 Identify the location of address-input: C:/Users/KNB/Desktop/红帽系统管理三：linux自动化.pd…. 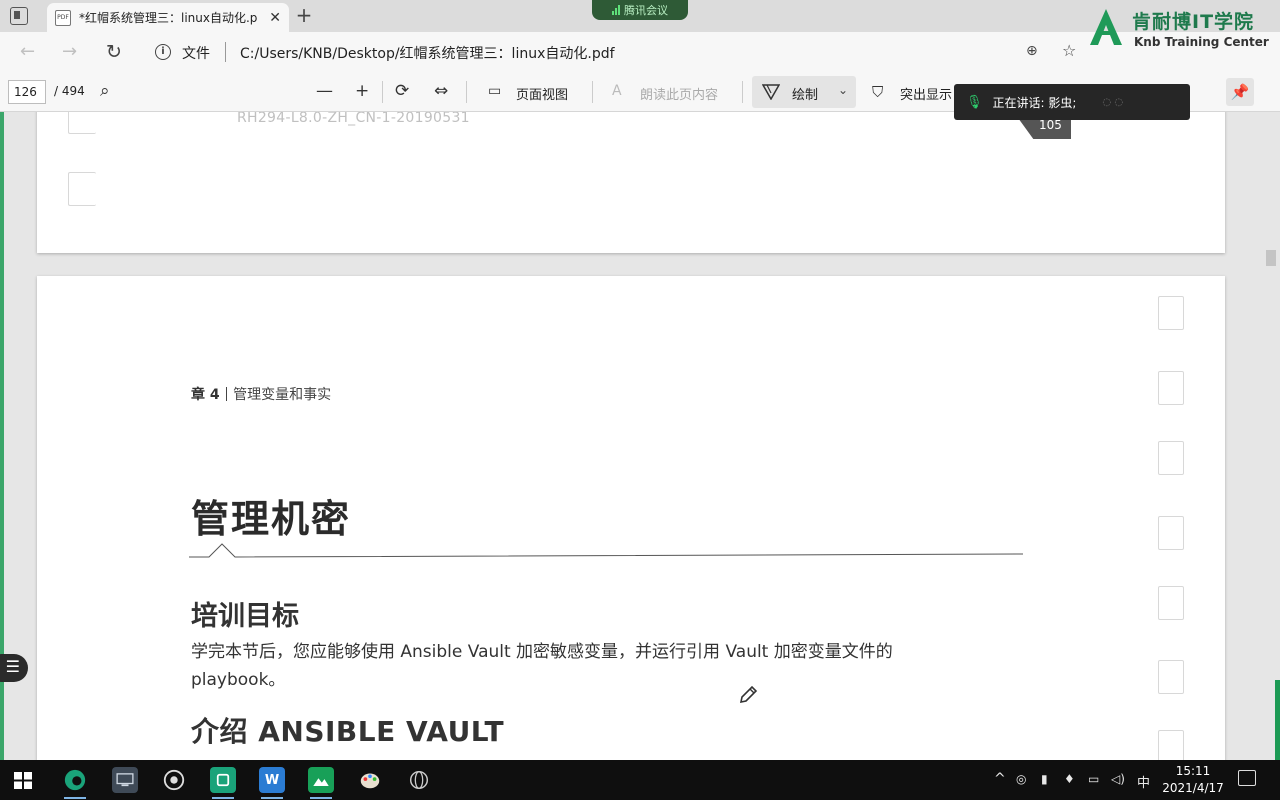
(427, 53).